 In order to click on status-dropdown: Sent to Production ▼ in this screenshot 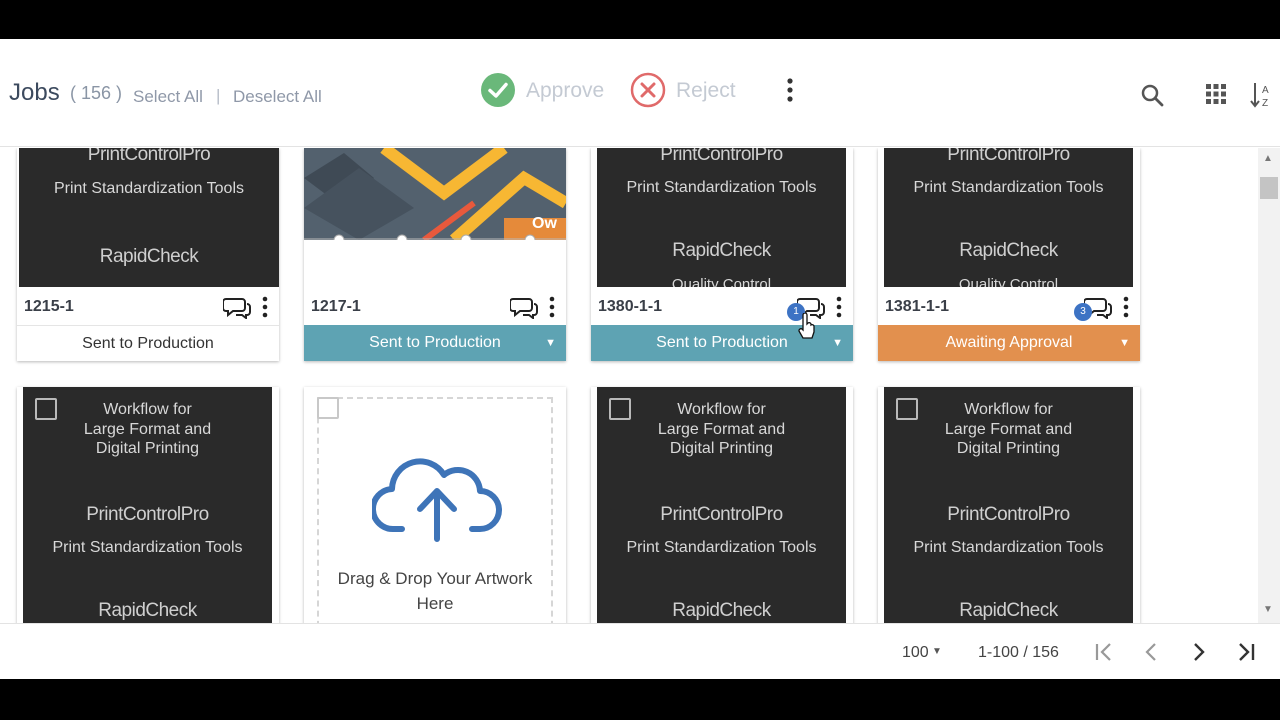, I will do `click(435, 343)`.